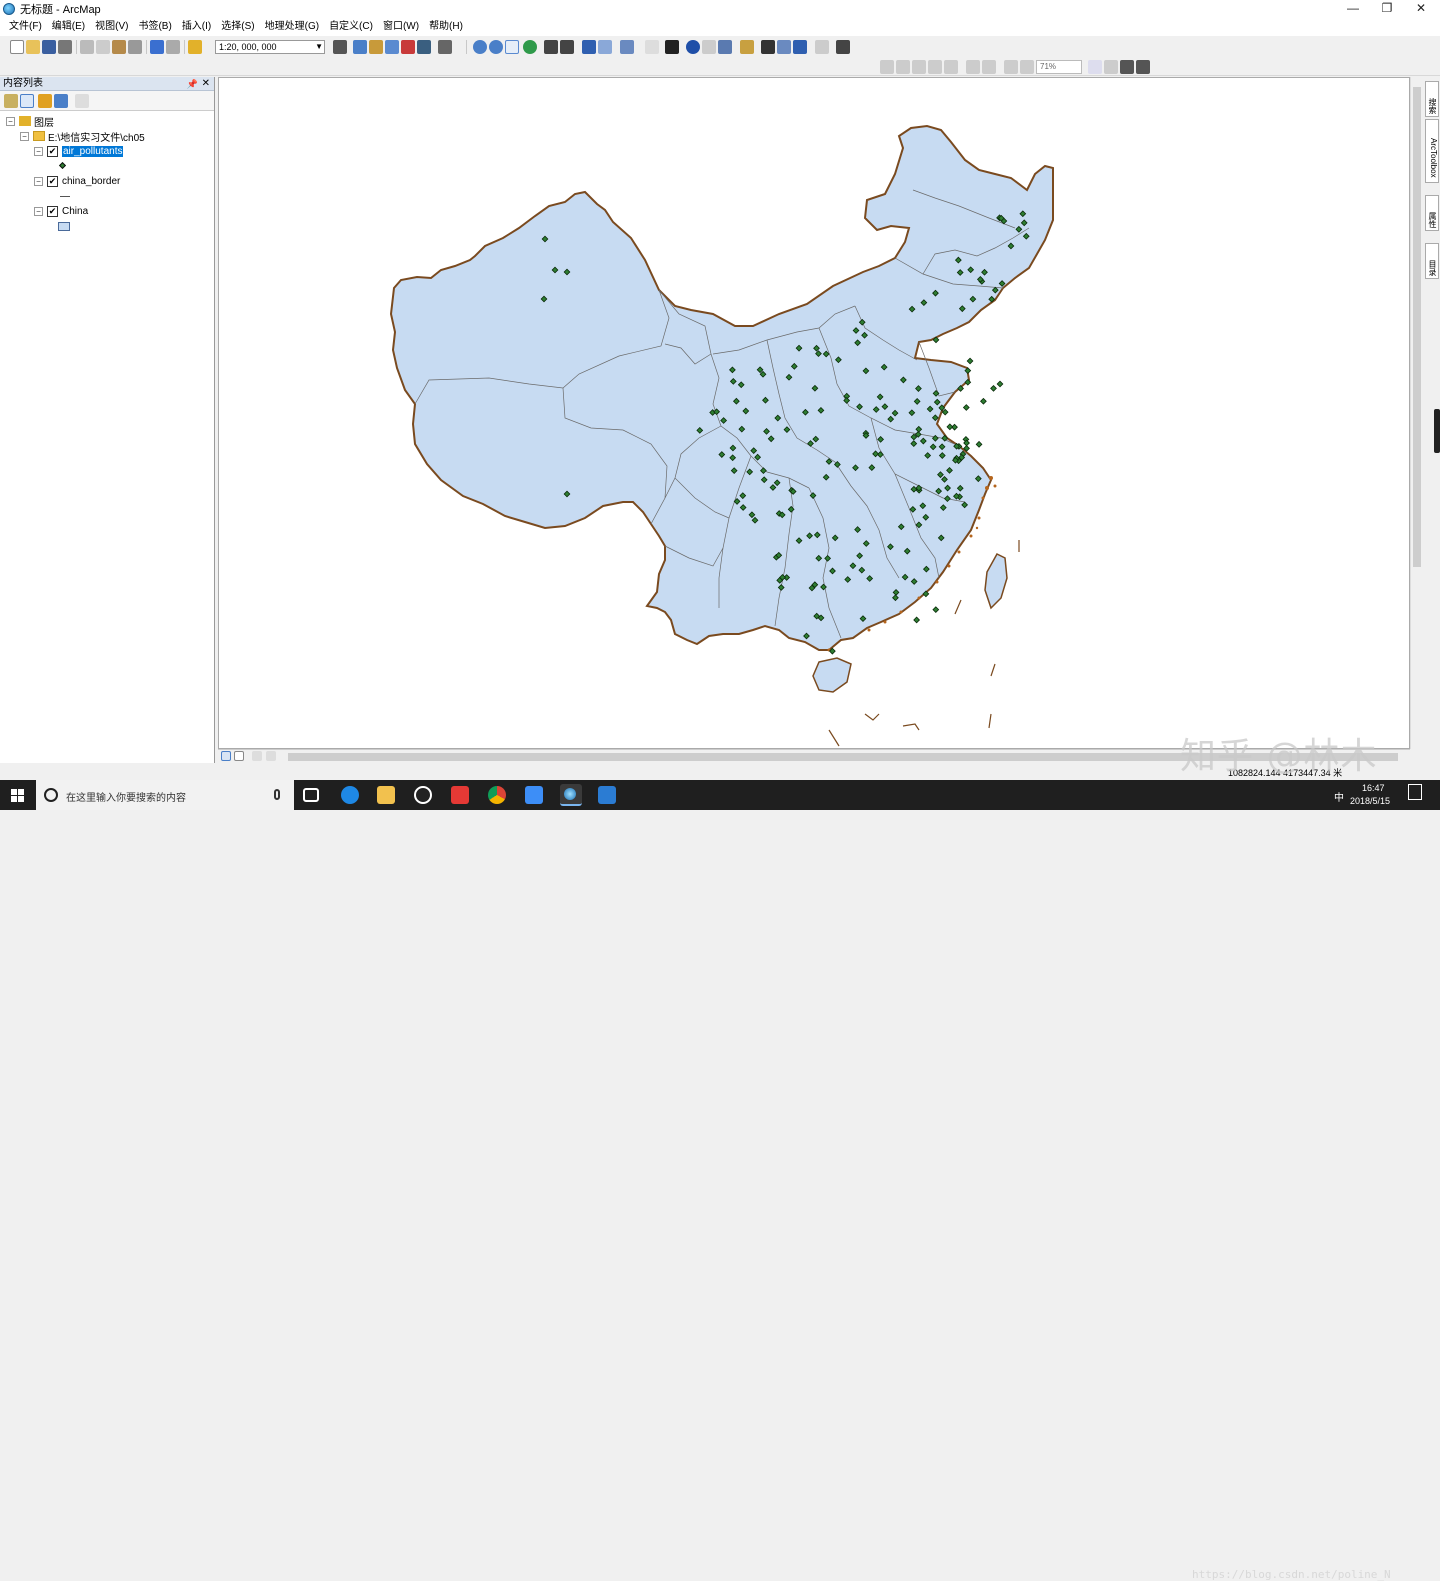  What do you see at coordinates (1127, 67) in the screenshot?
I see `change-layout-icon` at bounding box center [1127, 67].